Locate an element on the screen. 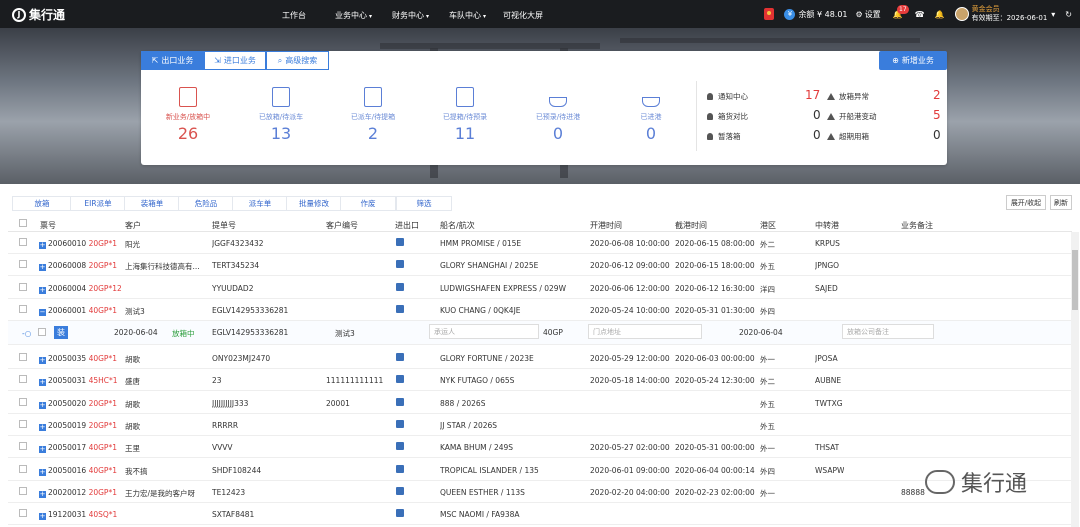  ticket-cell: +20050035 40GP*1 is located at coordinates (78, 359).